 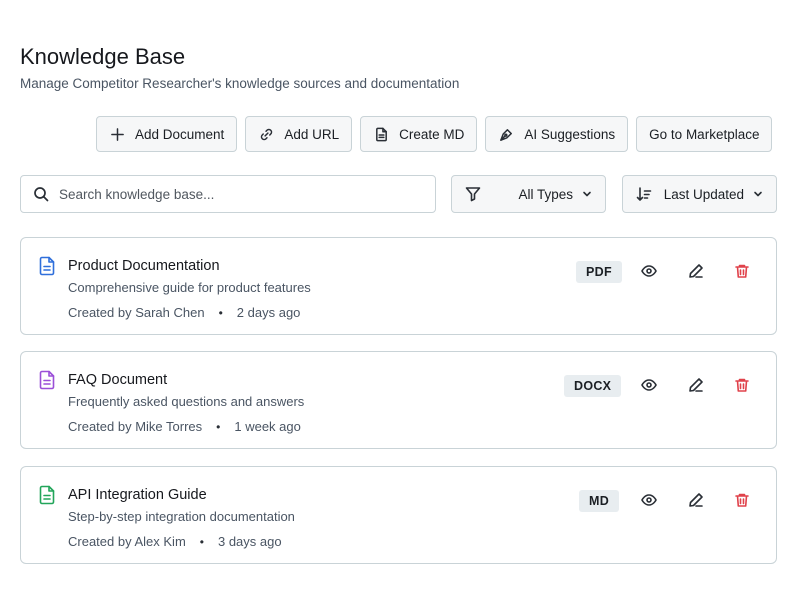 What do you see at coordinates (137, 495) in the screenshot?
I see `document-title: API Integration Guide` at bounding box center [137, 495].